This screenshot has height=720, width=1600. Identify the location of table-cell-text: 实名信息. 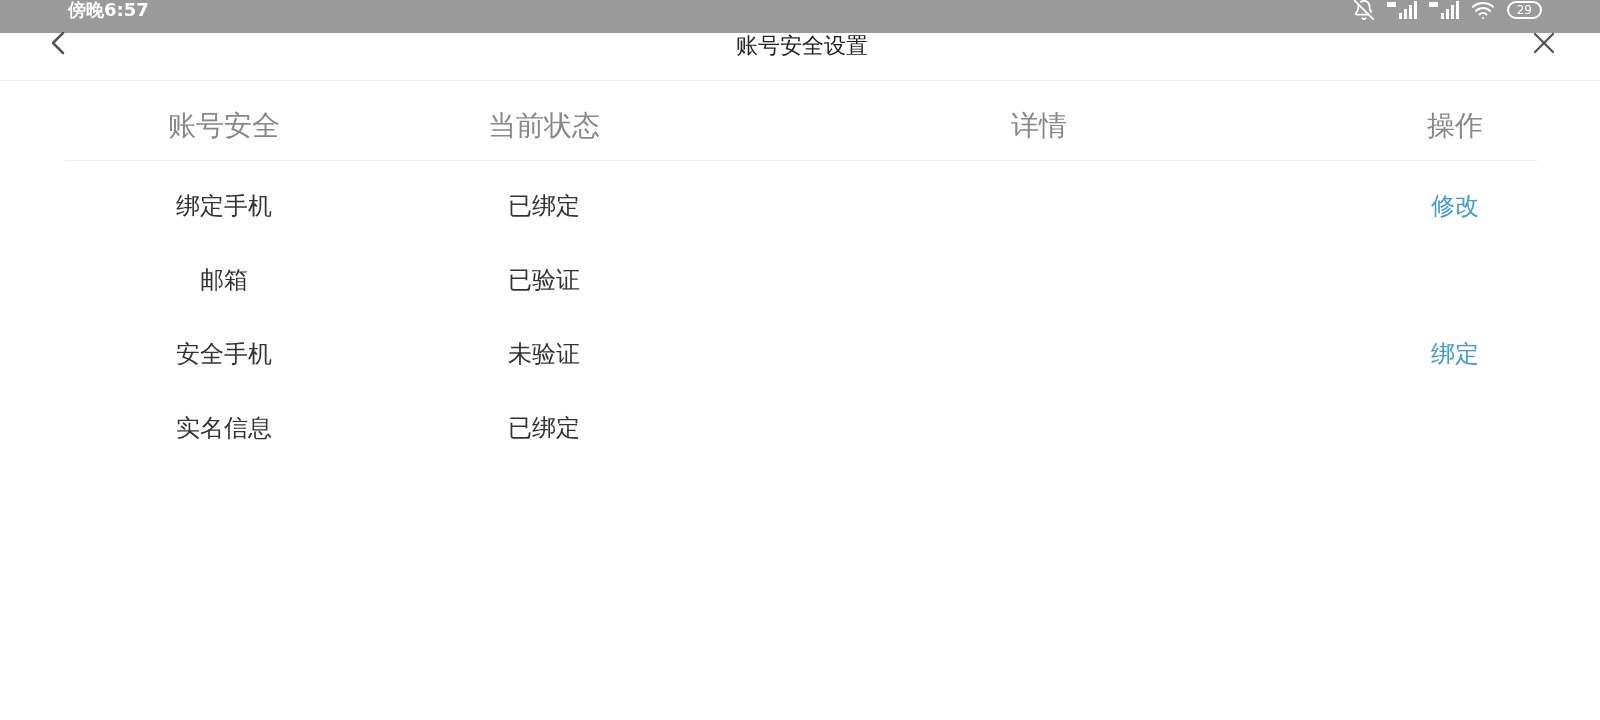
(224, 428).